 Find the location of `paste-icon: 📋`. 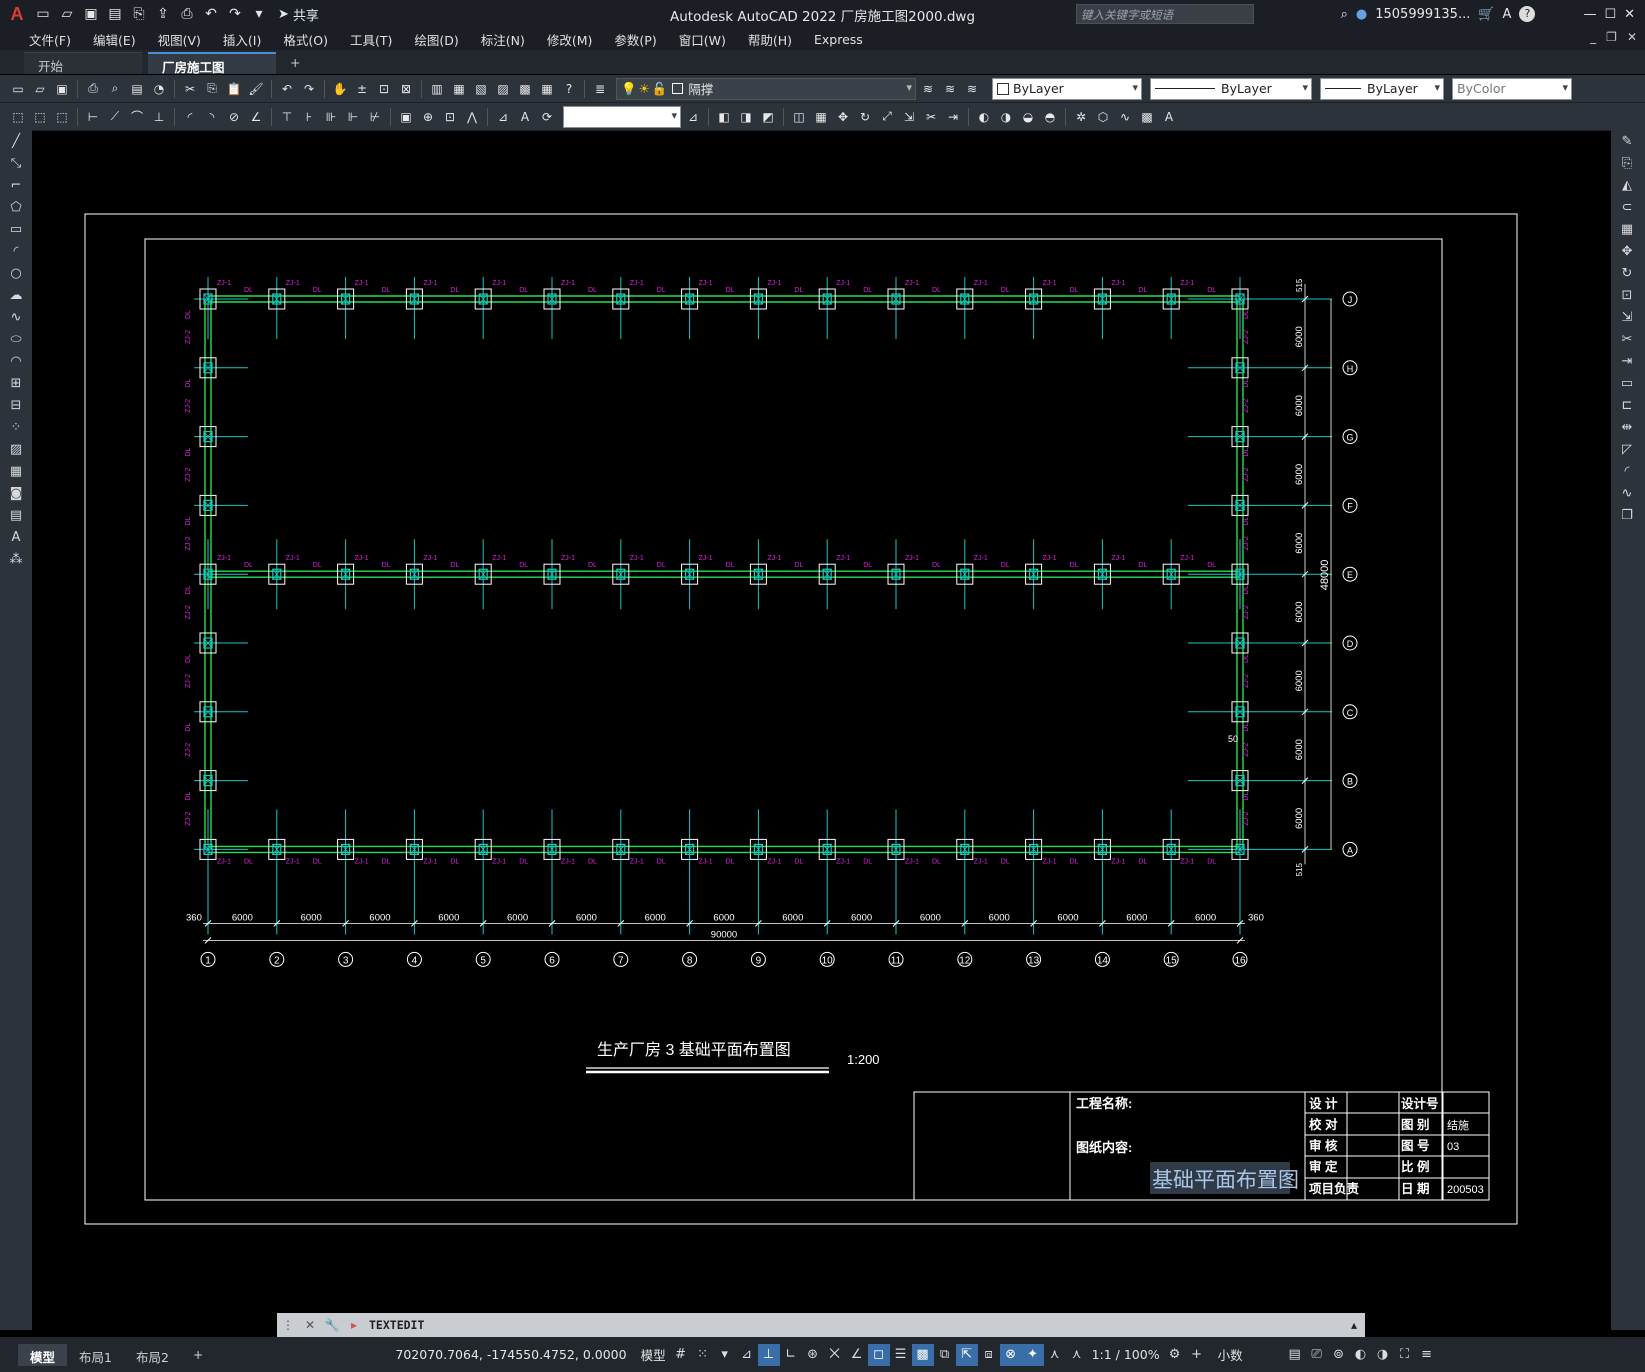

paste-icon: 📋 is located at coordinates (234, 89).